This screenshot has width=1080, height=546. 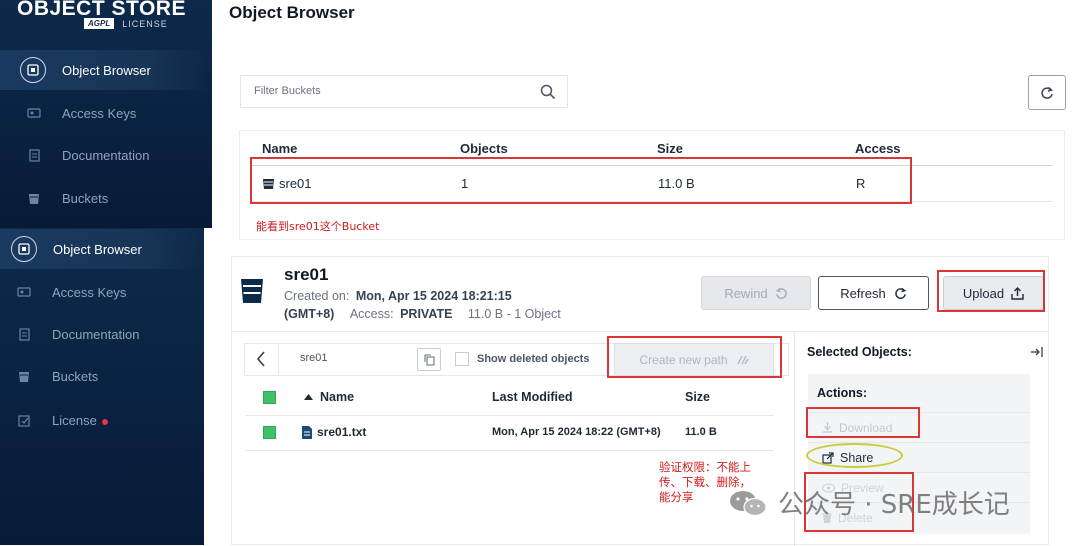 I want to click on file-icon, so click(x=307, y=432).